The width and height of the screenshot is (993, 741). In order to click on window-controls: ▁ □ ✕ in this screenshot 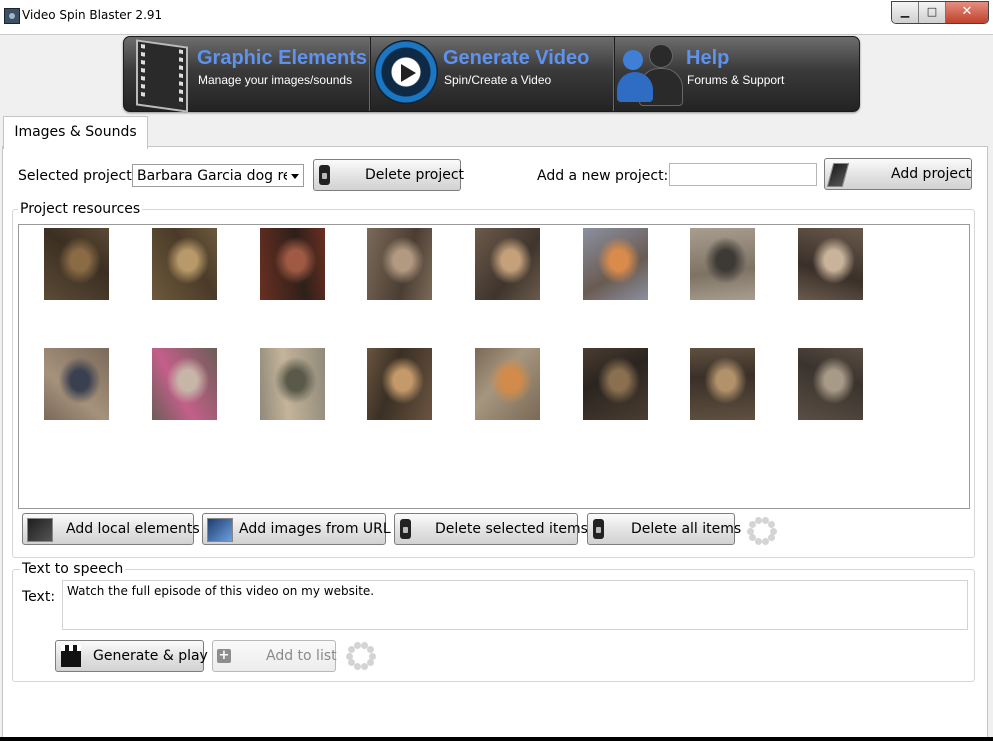, I will do `click(940, 12)`.